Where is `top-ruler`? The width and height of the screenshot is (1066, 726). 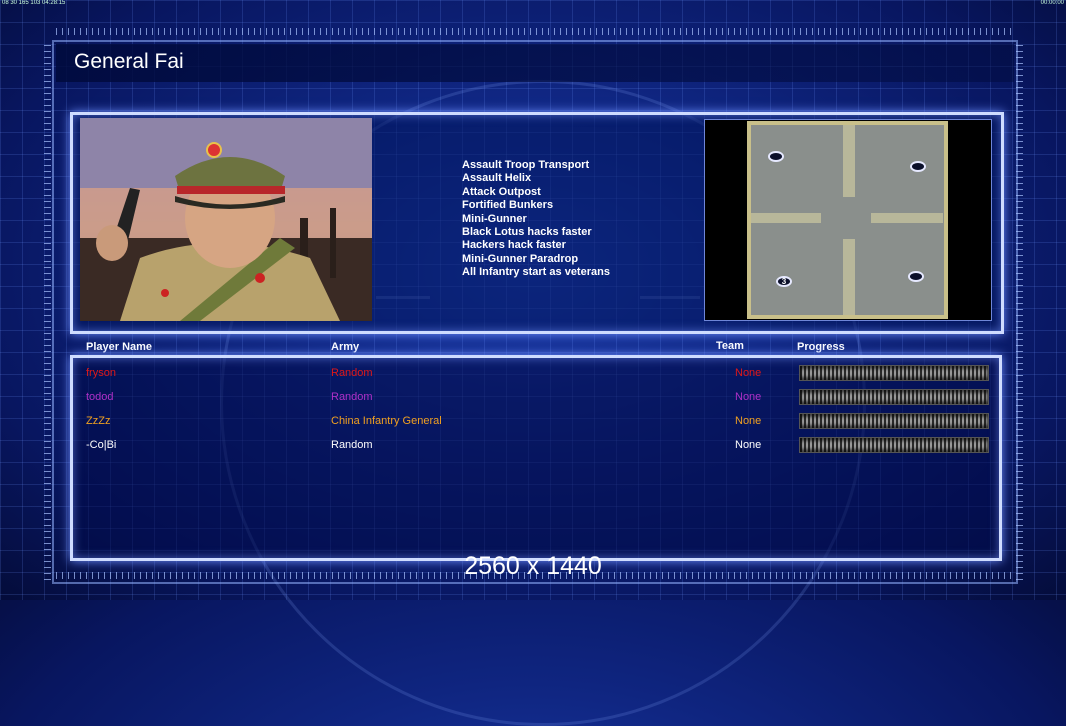 top-ruler is located at coordinates (535, 31).